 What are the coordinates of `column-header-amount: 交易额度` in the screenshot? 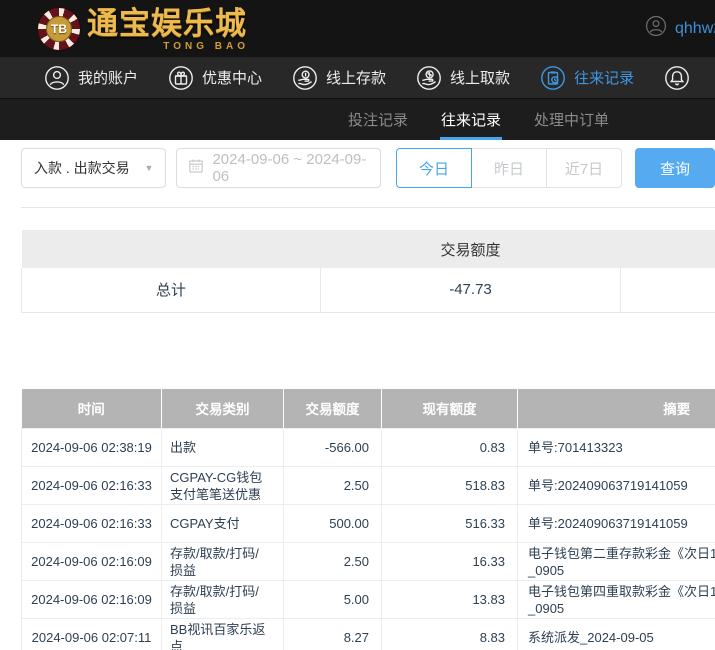 It's located at (332, 408).